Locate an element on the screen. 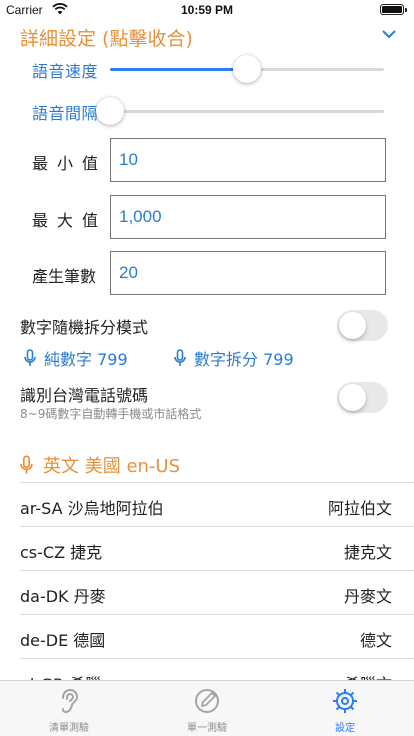  random-split-row: 數字隨機拆分模式 is located at coordinates (207, 328).